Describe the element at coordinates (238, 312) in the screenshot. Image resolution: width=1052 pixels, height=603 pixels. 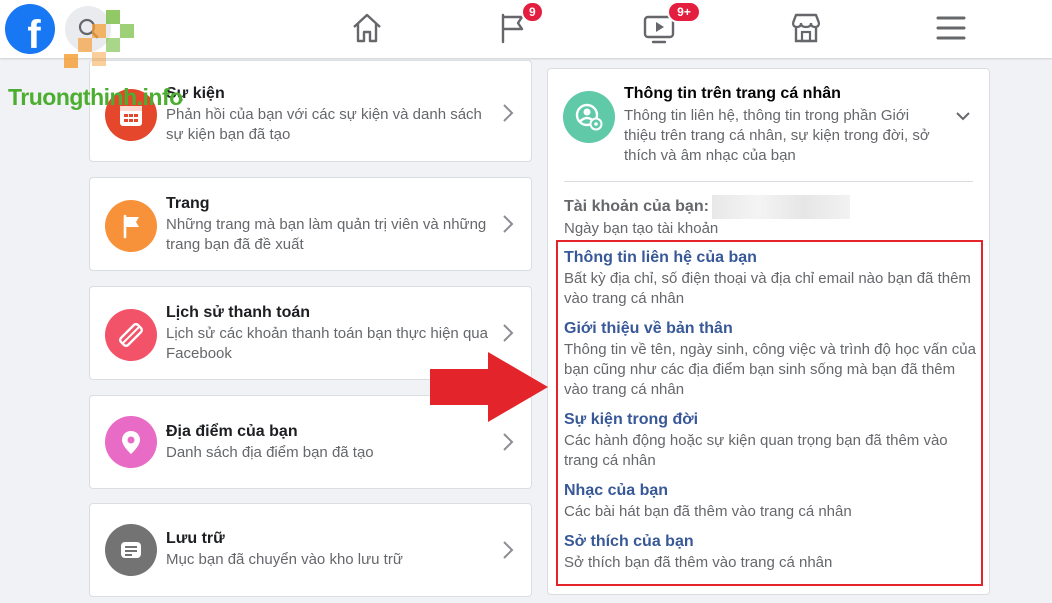
I see `list-item-title: Lịch sử thanh toán` at that location.